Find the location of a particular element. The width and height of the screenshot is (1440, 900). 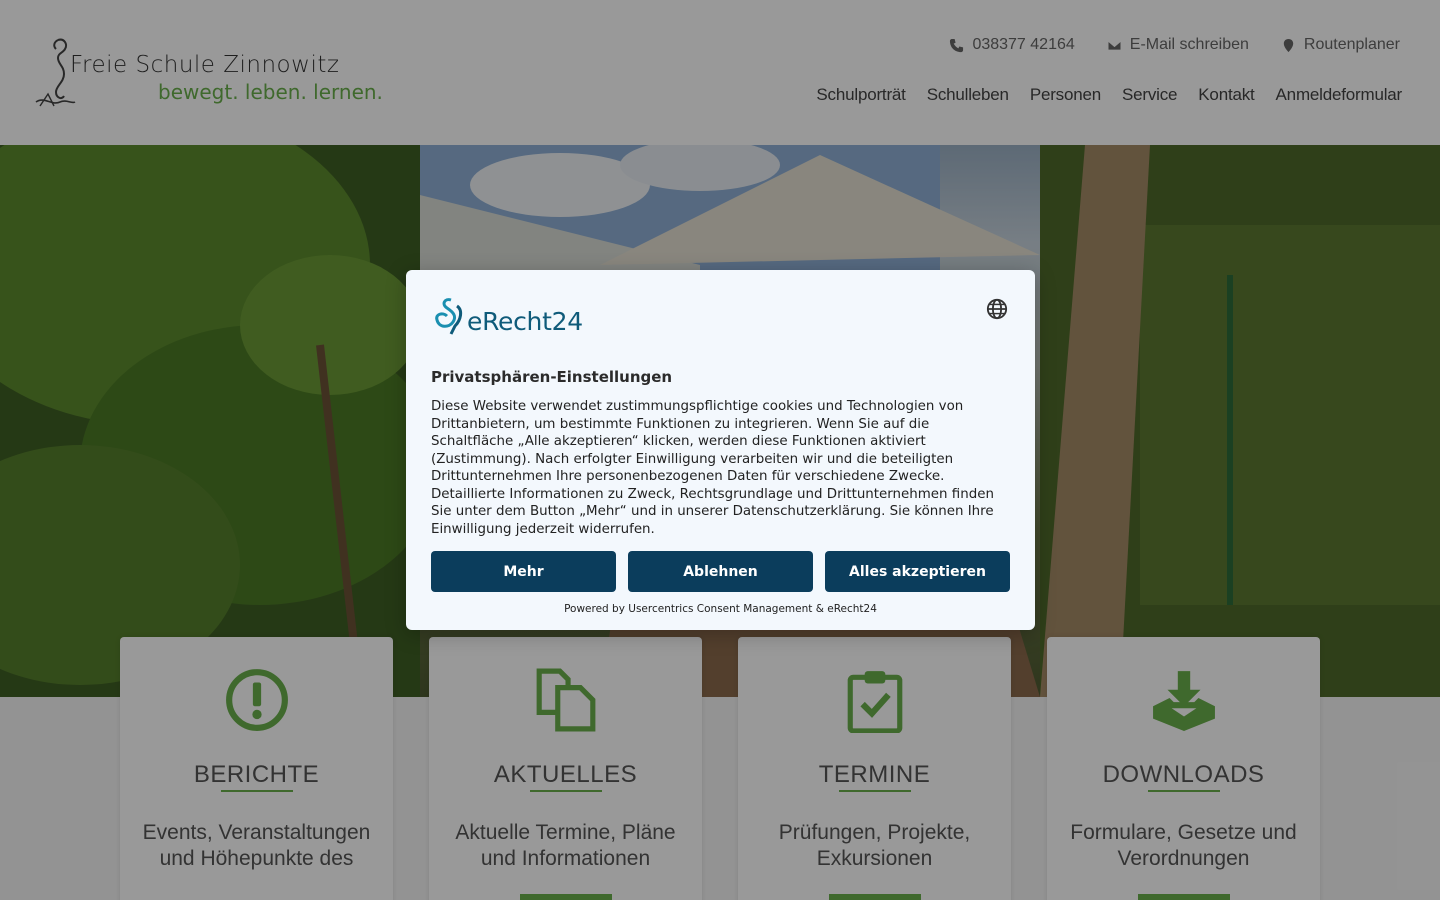

erecht24-logo: eRecht24 is located at coordinates (507, 316).